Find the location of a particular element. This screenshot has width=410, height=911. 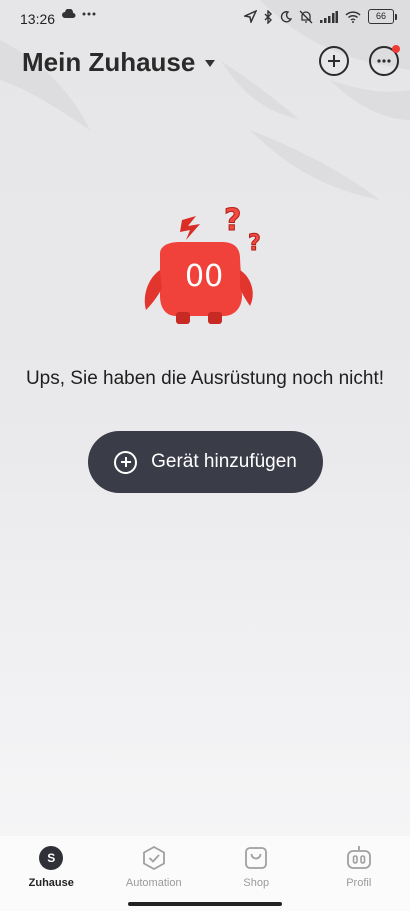

tab-label: Shop is located at coordinates (256, 883).